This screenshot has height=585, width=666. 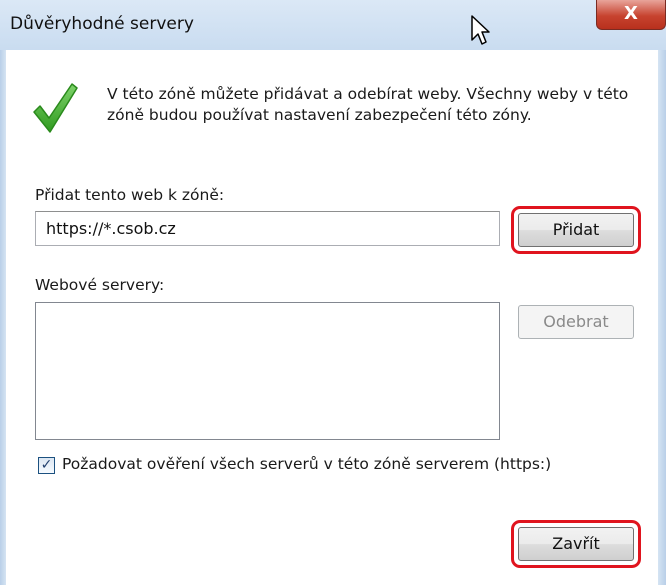 I want to click on add-site-input, so click(x=267, y=228).